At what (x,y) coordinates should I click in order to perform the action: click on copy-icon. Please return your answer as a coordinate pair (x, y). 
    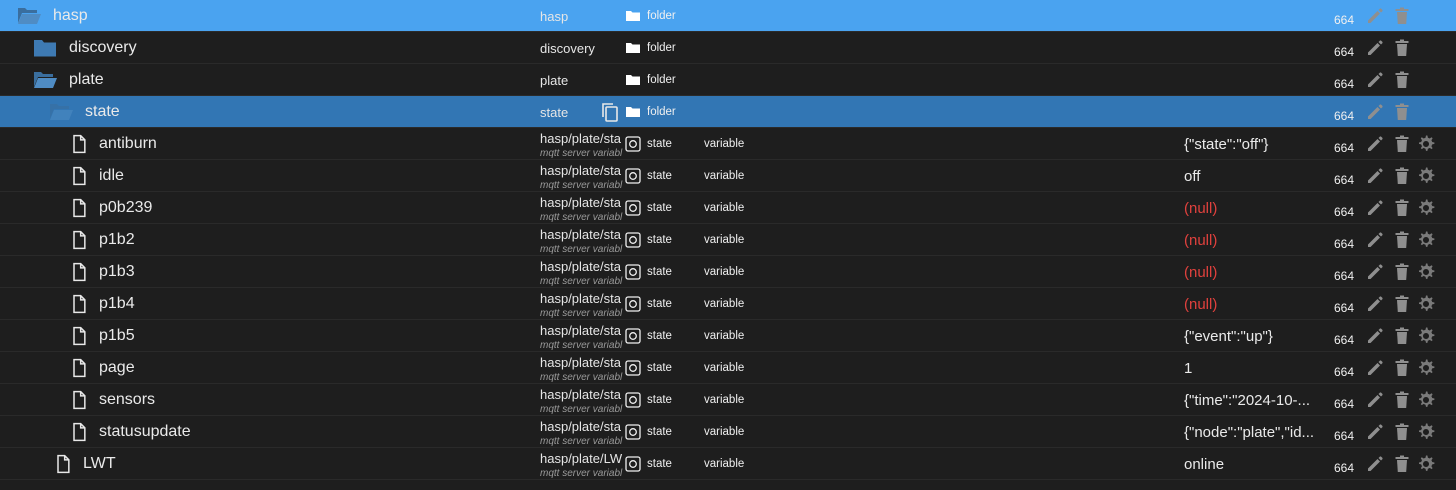
    Looking at the image, I should click on (610, 112).